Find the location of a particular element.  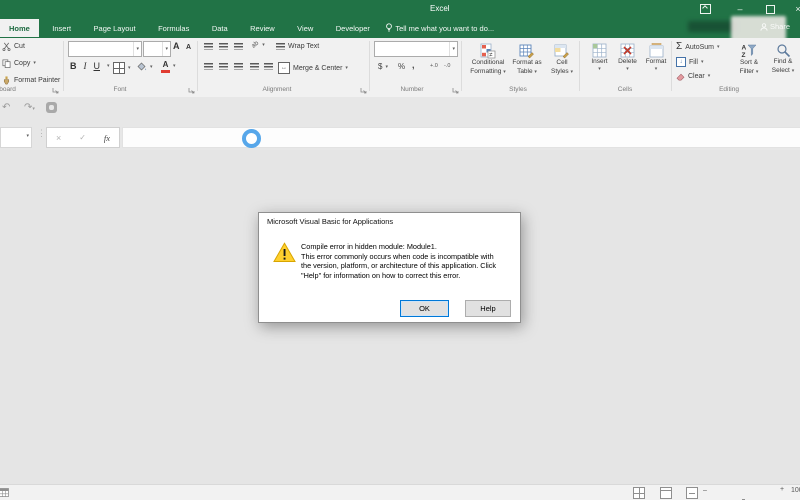

format-cells-button: Format ▾ is located at coordinates (656, 57).